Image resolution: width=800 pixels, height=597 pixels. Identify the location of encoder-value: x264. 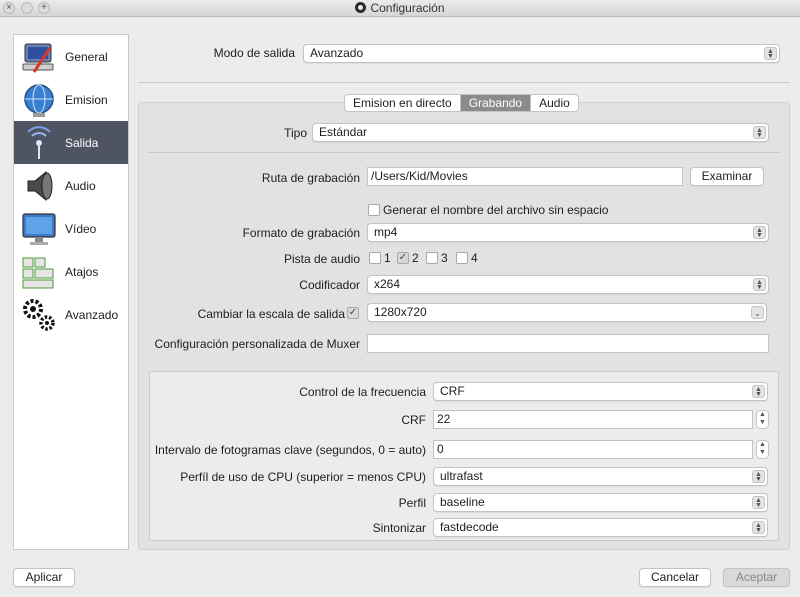
(387, 284).